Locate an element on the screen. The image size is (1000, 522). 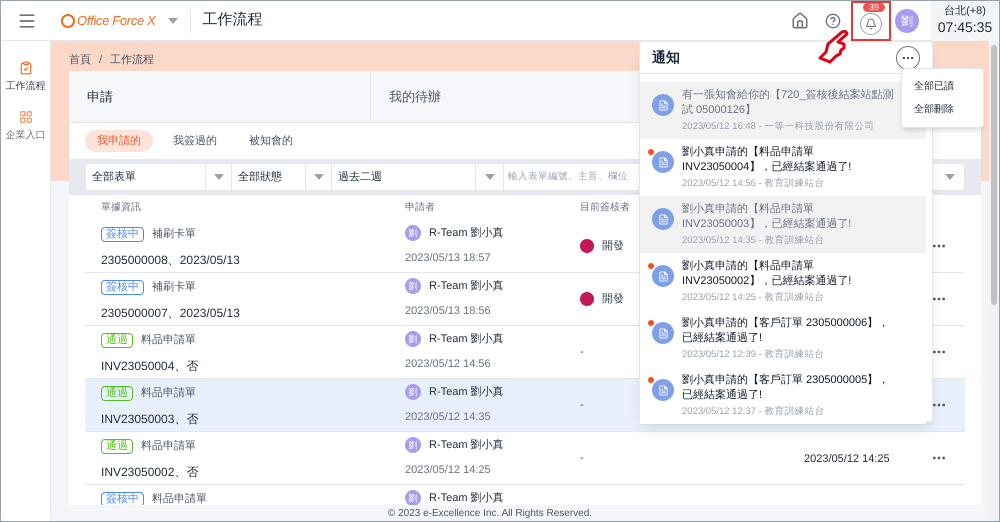
filter-tab: 被知會的 is located at coordinates (271, 141).